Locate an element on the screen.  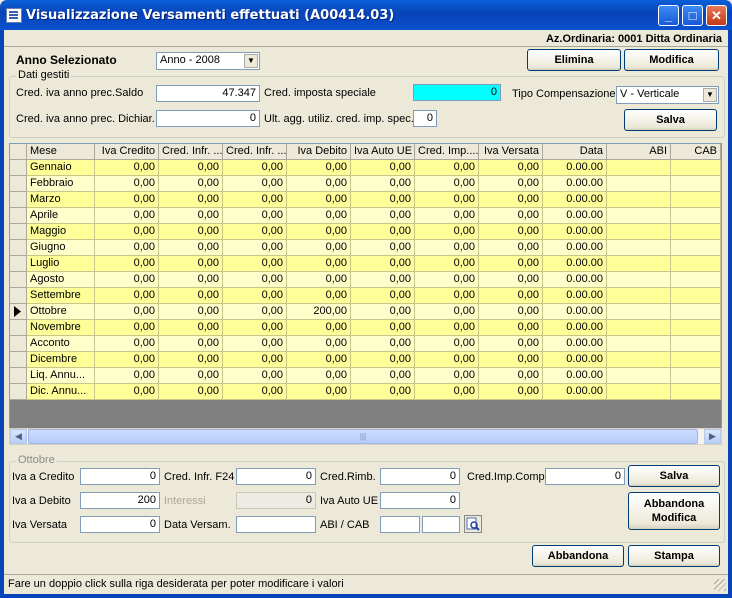
iva-auto-ue-field: 0 is located at coordinates (420, 500).